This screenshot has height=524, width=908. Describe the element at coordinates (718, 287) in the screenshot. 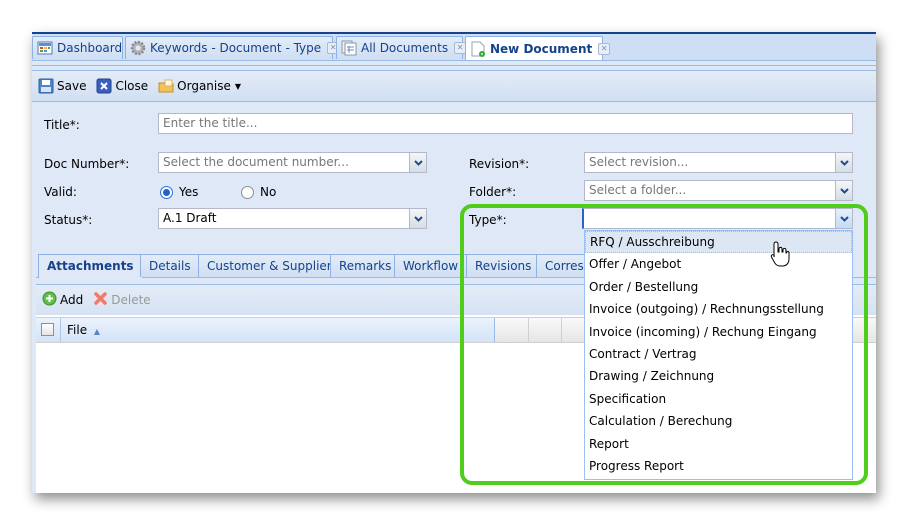

I see `type-option: Order / Bestellung` at that location.